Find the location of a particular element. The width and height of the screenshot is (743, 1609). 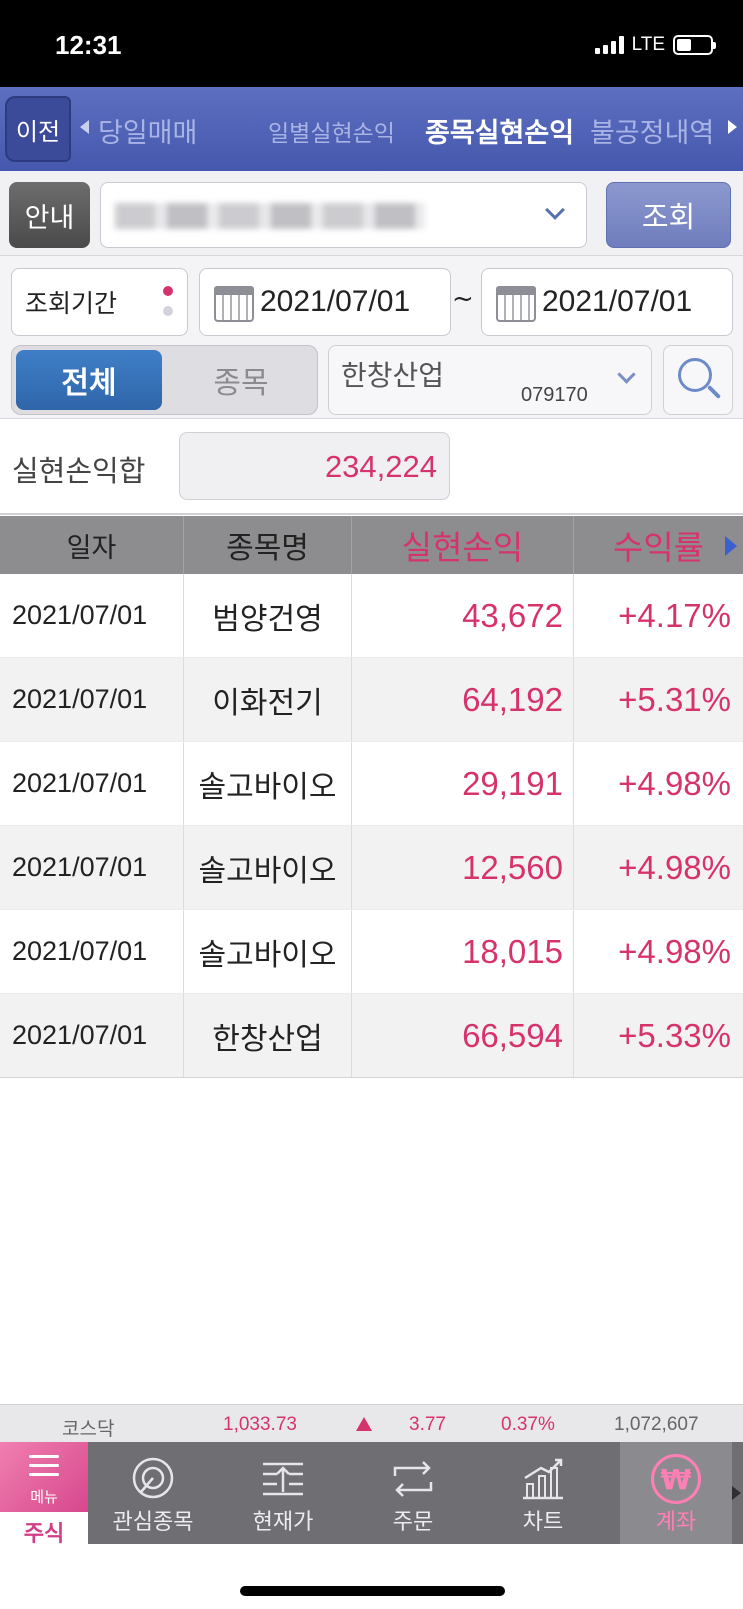

segment-stock: 종목 is located at coordinates (241, 380).